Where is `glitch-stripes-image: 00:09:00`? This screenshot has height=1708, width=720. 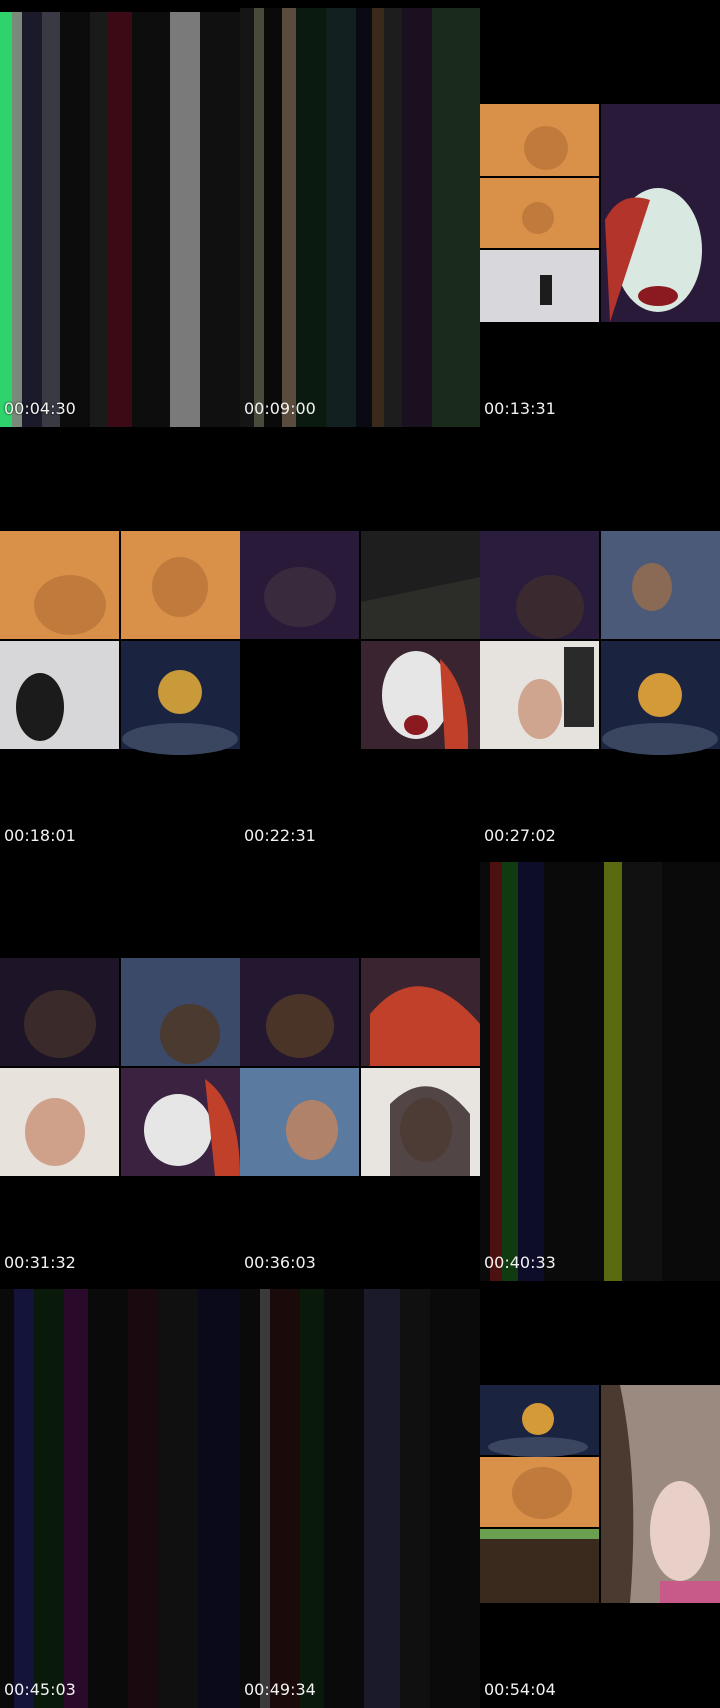
glitch-stripes-image: 00:09:00 is located at coordinates (360, 217).